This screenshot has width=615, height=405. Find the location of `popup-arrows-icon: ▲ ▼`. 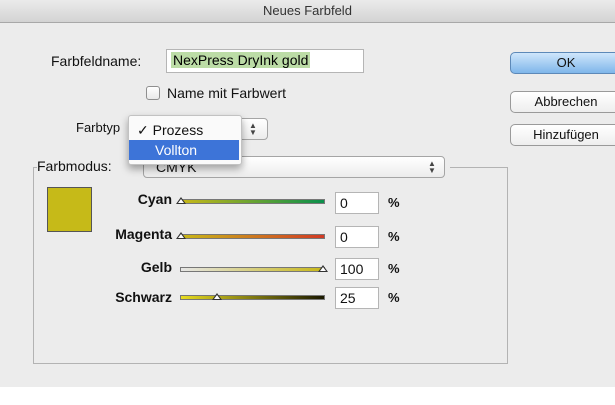

popup-arrows-icon: ▲ ▼ is located at coordinates (253, 129).